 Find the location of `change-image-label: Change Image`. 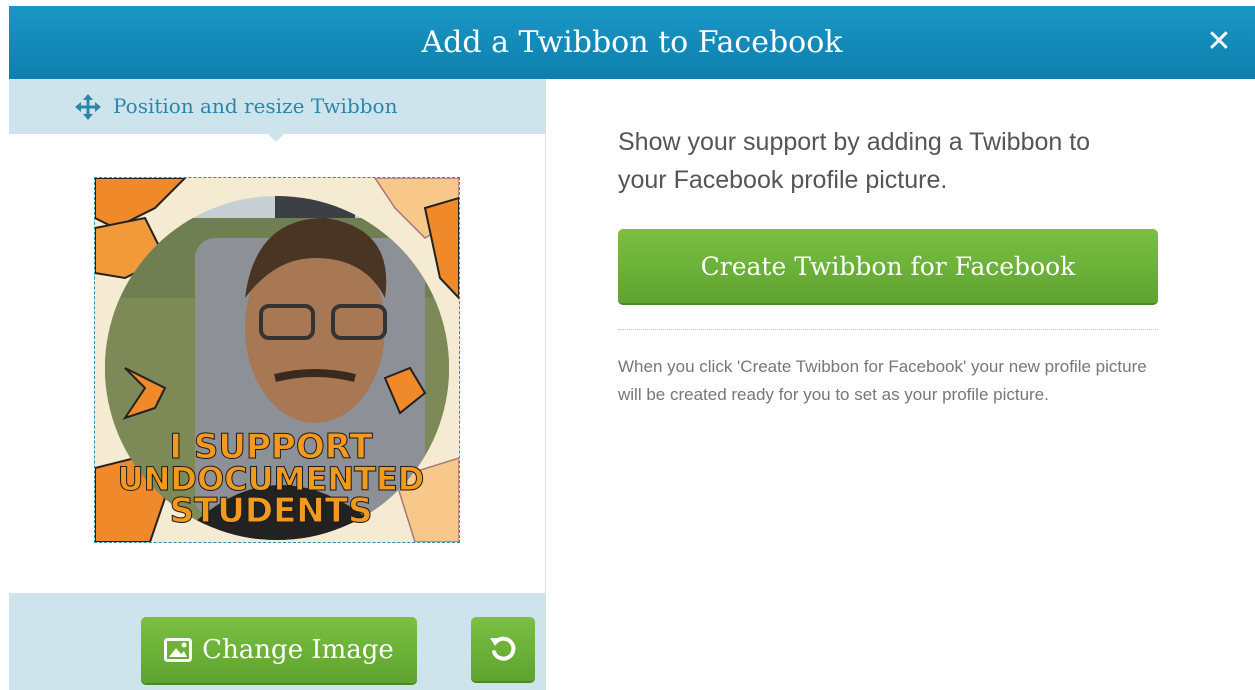

change-image-label: Change Image is located at coordinates (298, 650).